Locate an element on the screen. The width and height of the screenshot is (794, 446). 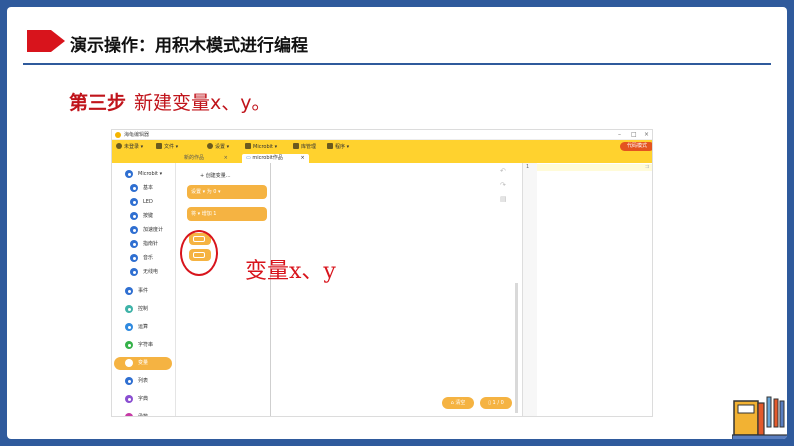
app-logo-icon is located at coordinates (118, 135).